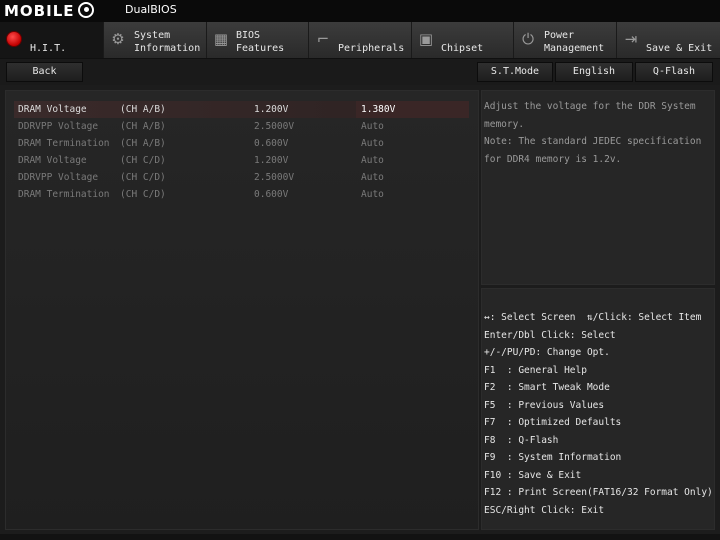 This screenshot has width=720, height=540. I want to click on tab-chipset: ▣ Chipset, so click(462, 40).